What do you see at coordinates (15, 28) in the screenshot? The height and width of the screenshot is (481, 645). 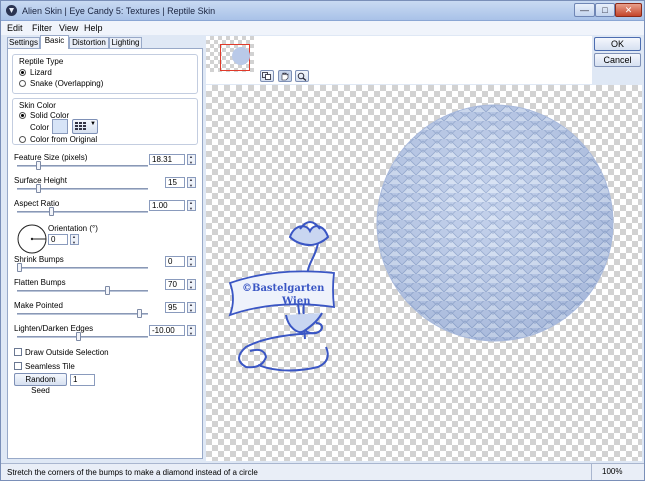 I see `menu-edit: Edit` at bounding box center [15, 28].